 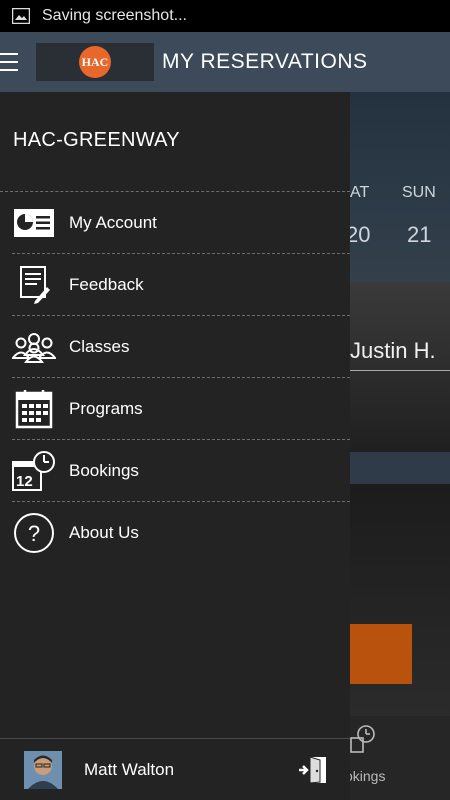 I want to click on menu-icon, so click(x=18, y=62).